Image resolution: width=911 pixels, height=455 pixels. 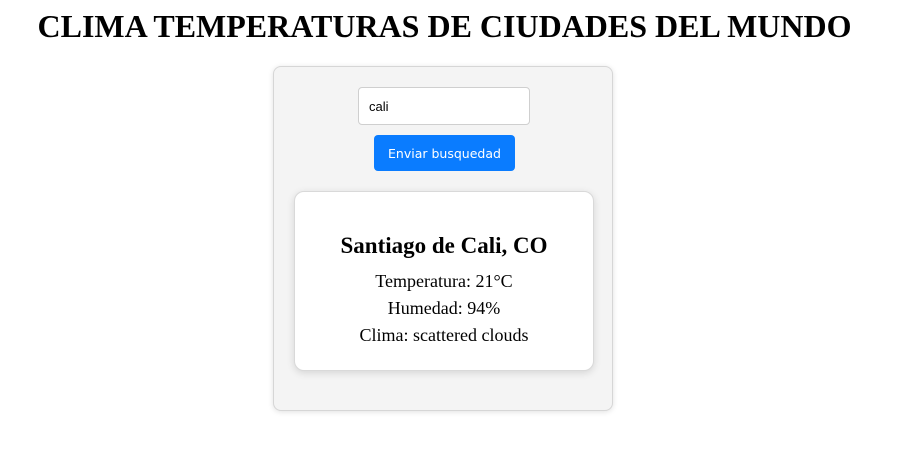 What do you see at coordinates (444, 335) in the screenshot?
I see `weather-description-text: Clima: scattered clouds` at bounding box center [444, 335].